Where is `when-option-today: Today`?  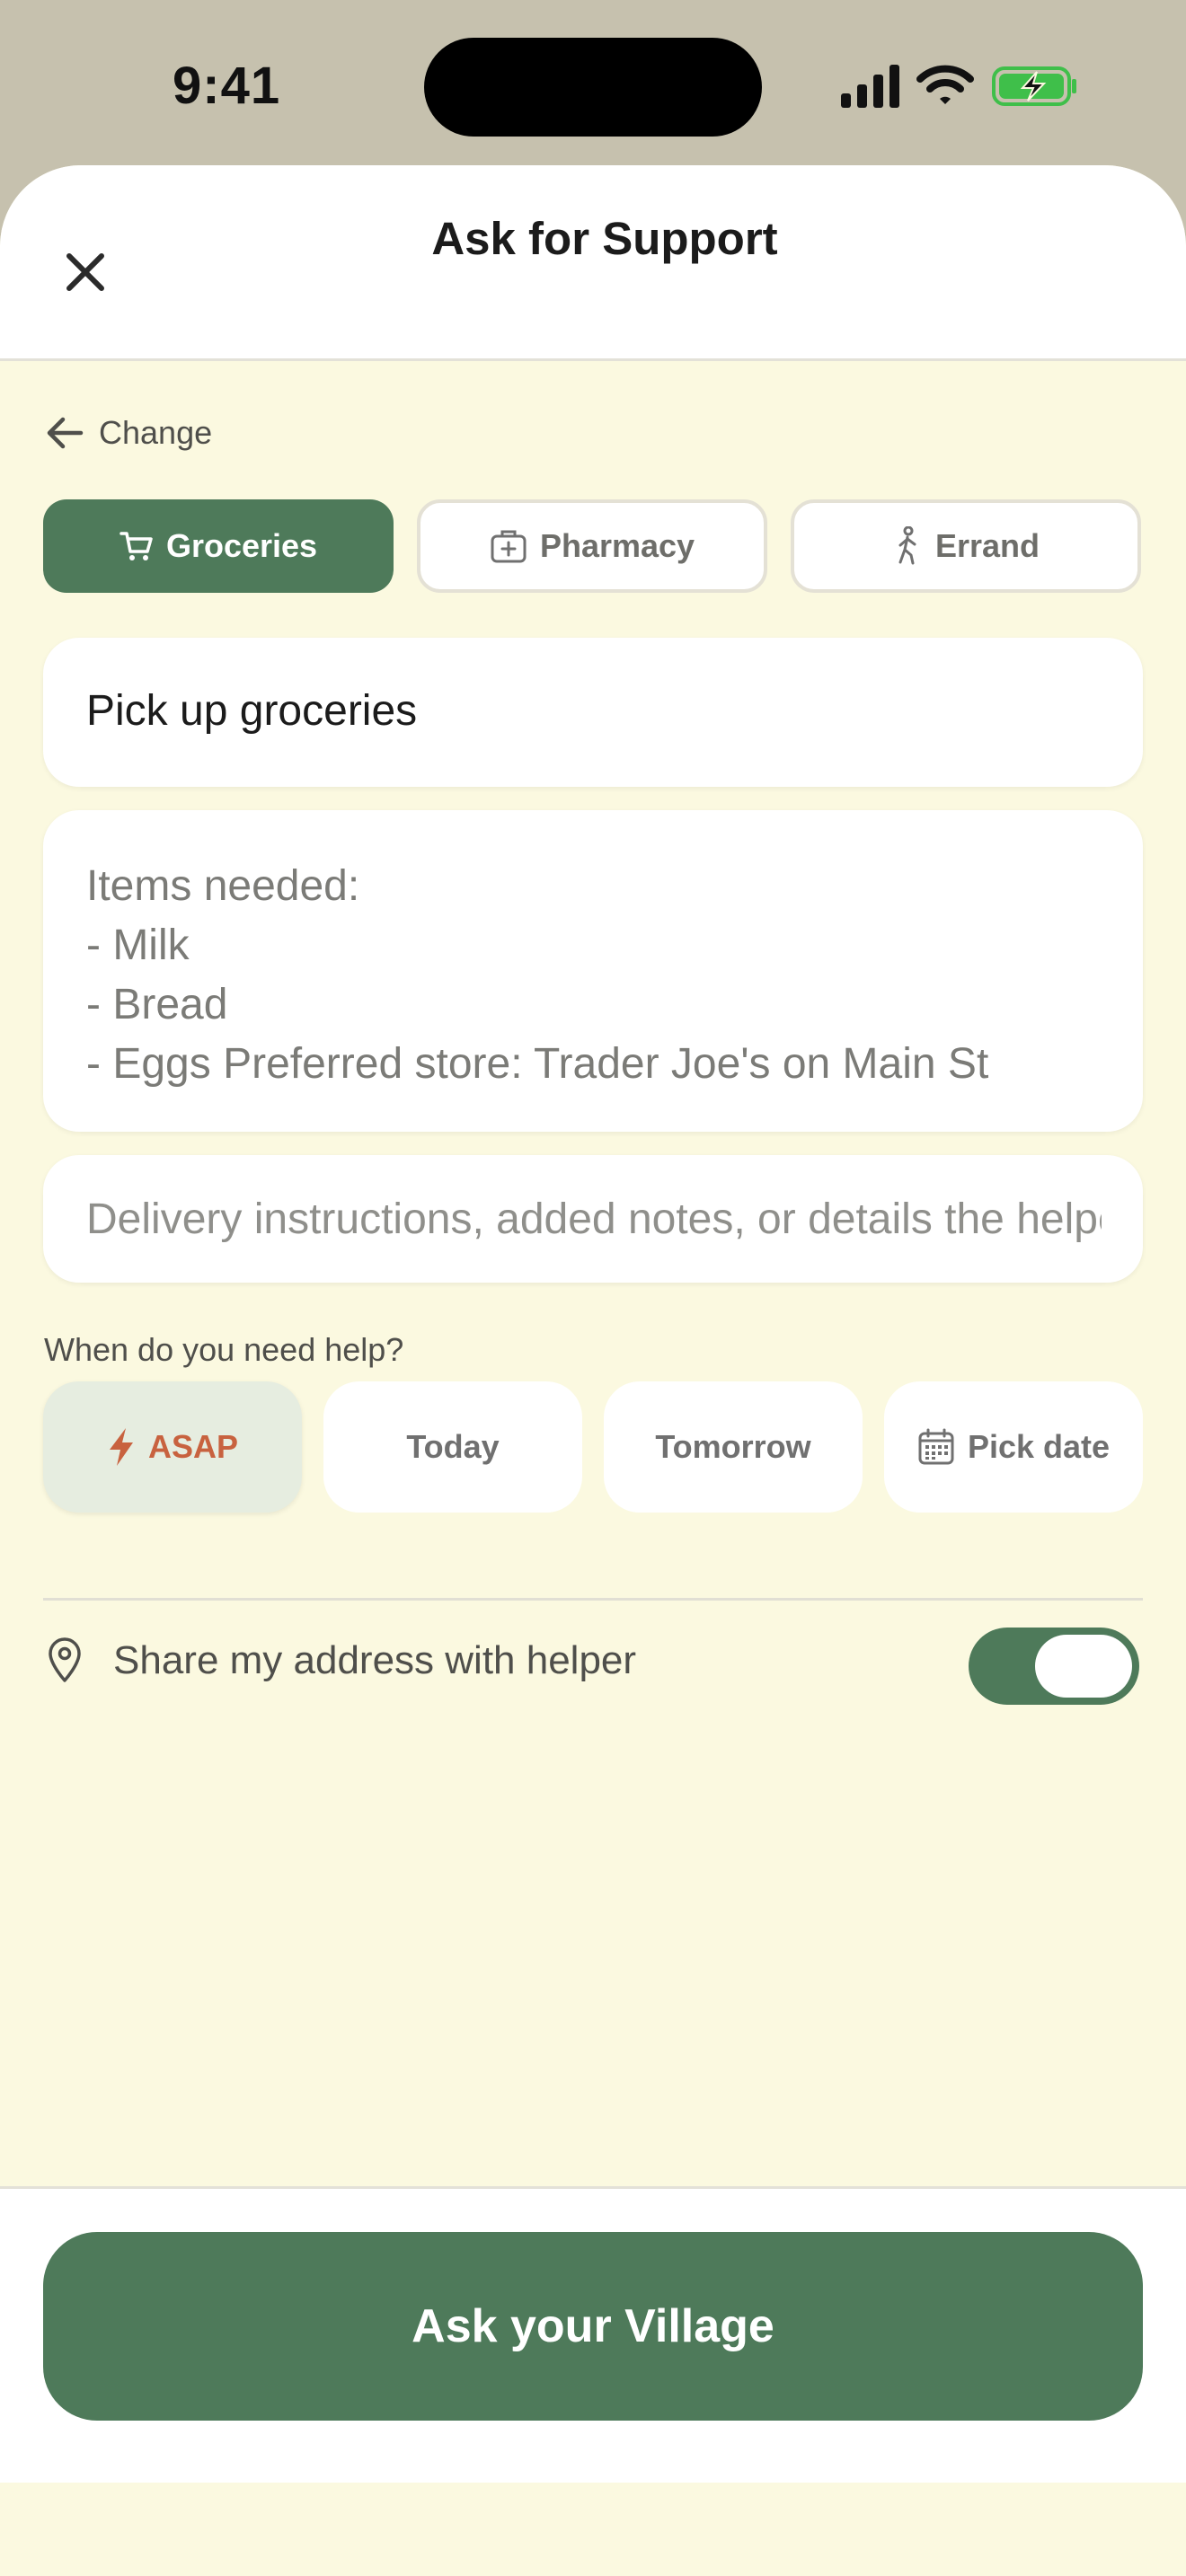 when-option-today: Today is located at coordinates (452, 1447).